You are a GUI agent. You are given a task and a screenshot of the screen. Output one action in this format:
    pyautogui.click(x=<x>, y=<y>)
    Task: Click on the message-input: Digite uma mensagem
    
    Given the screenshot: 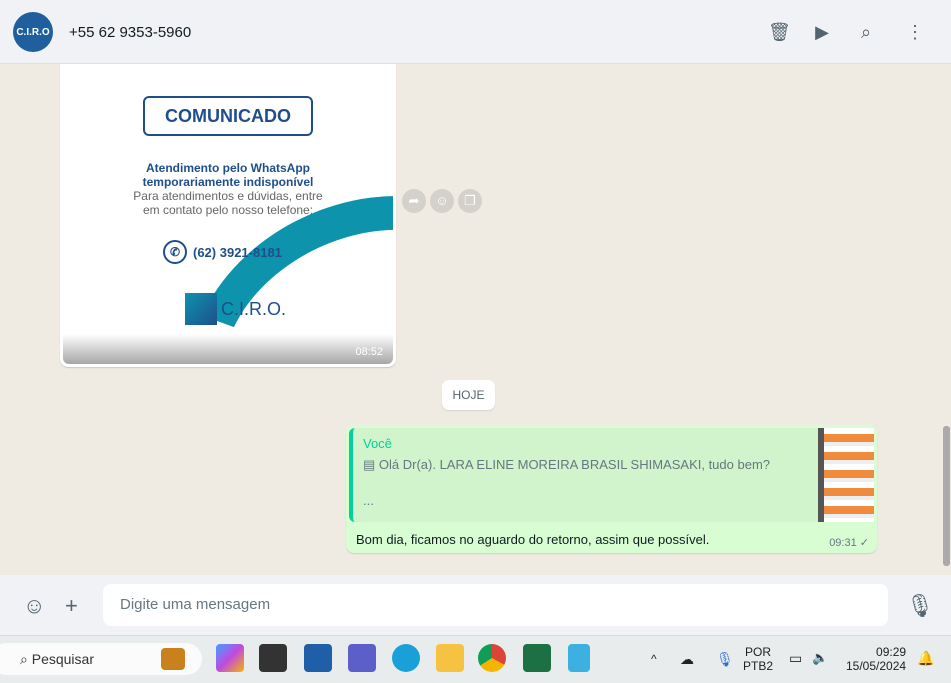 What is the action you would take?
    pyautogui.click(x=495, y=605)
    